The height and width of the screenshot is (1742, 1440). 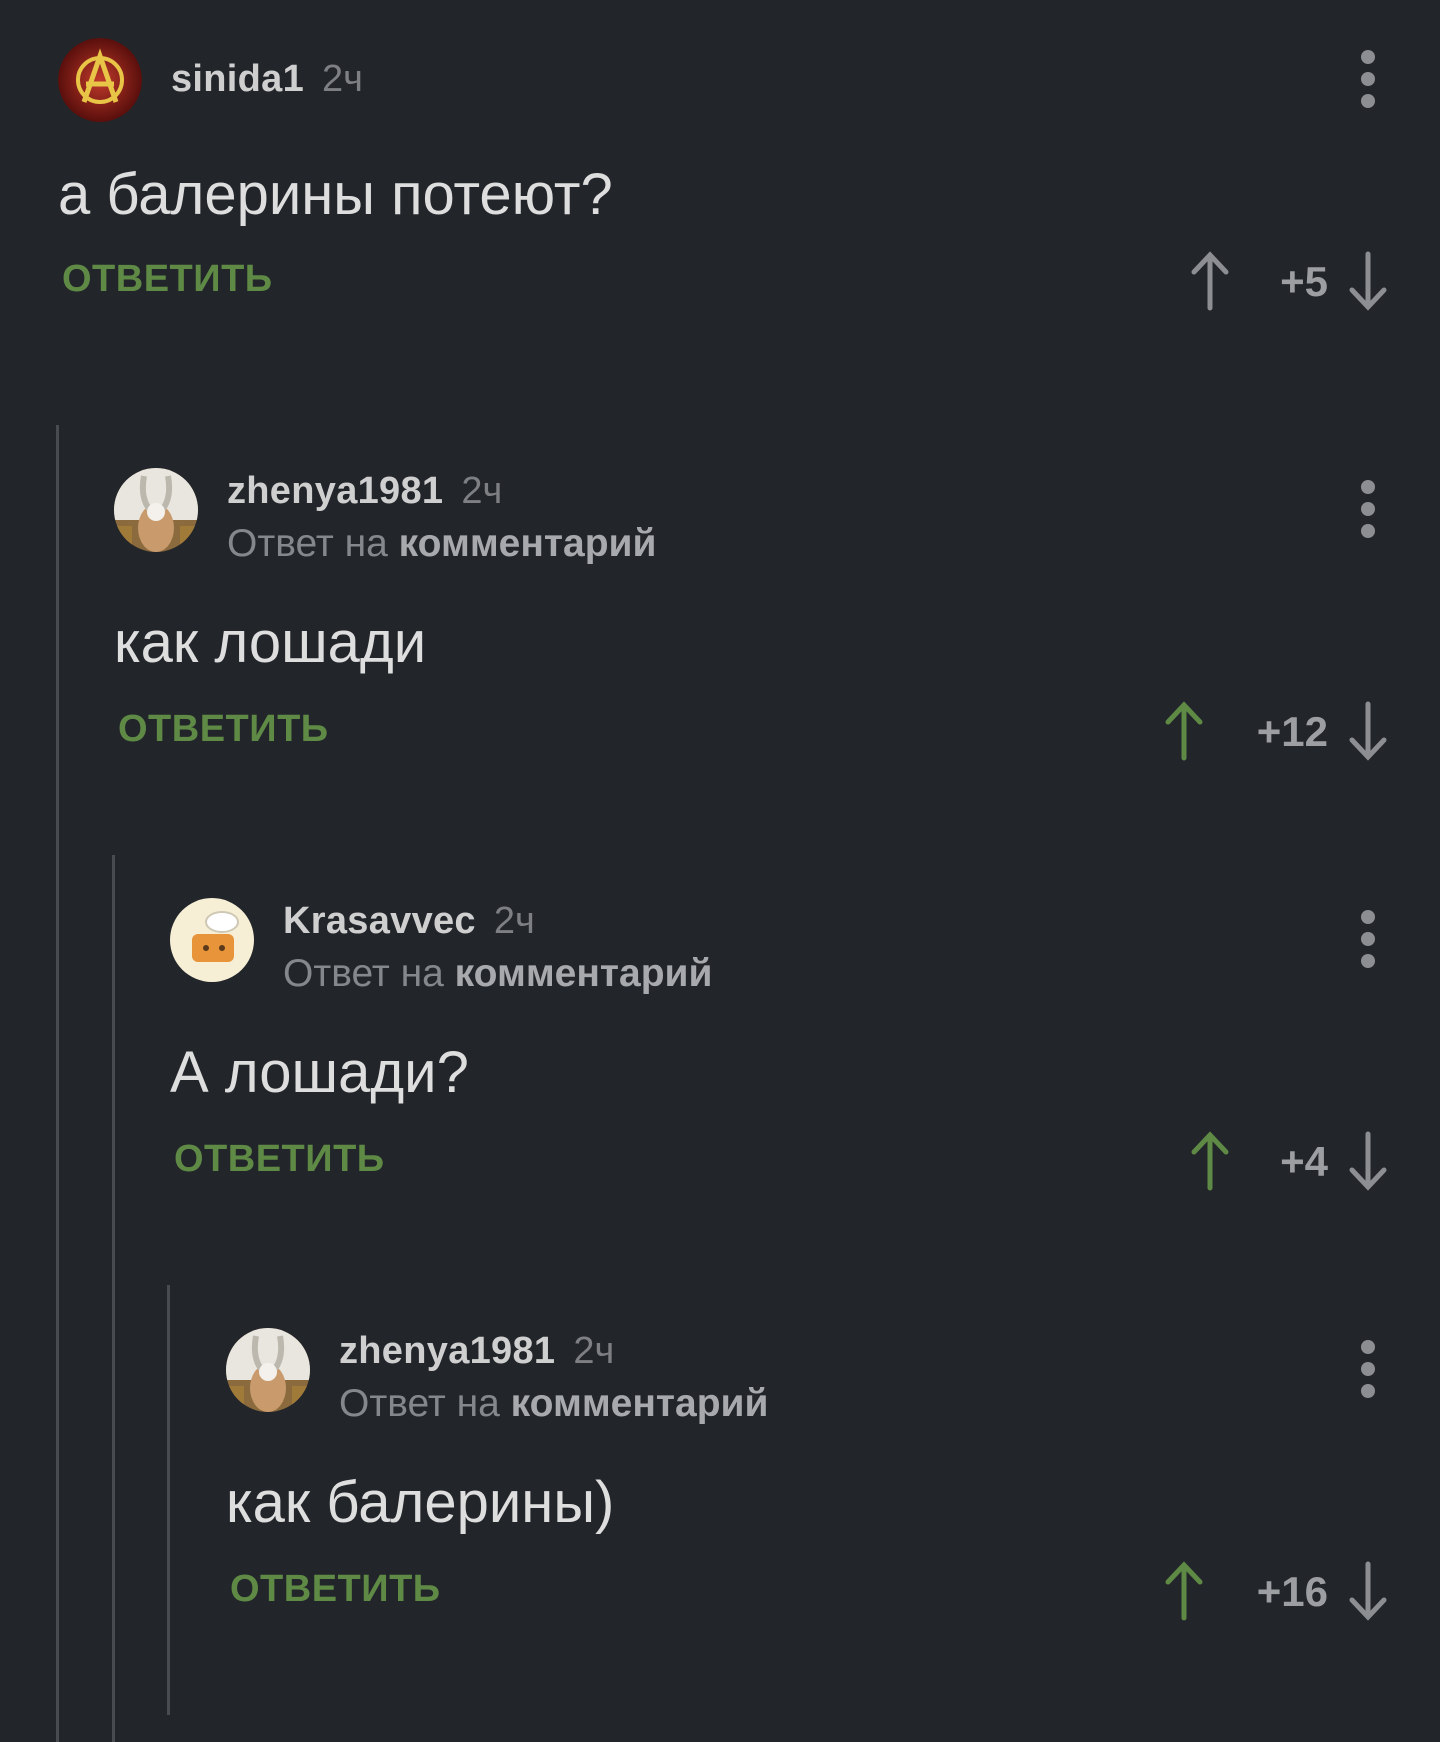 What do you see at coordinates (1275, 1162) in the screenshot?
I see `vote-control: +4` at bounding box center [1275, 1162].